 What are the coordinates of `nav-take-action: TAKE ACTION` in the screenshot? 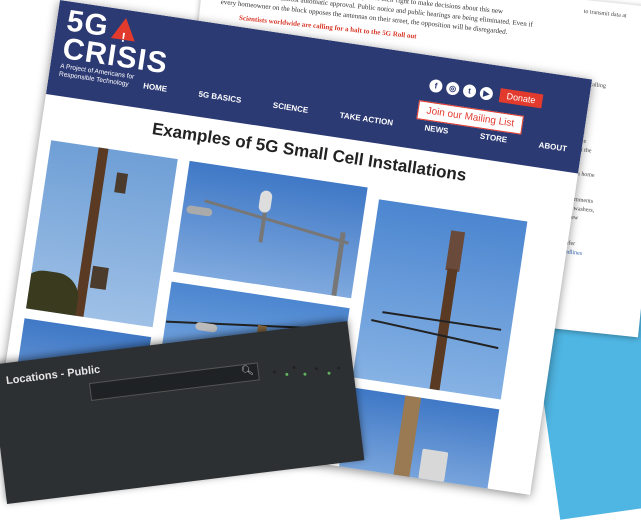 It's located at (366, 119).